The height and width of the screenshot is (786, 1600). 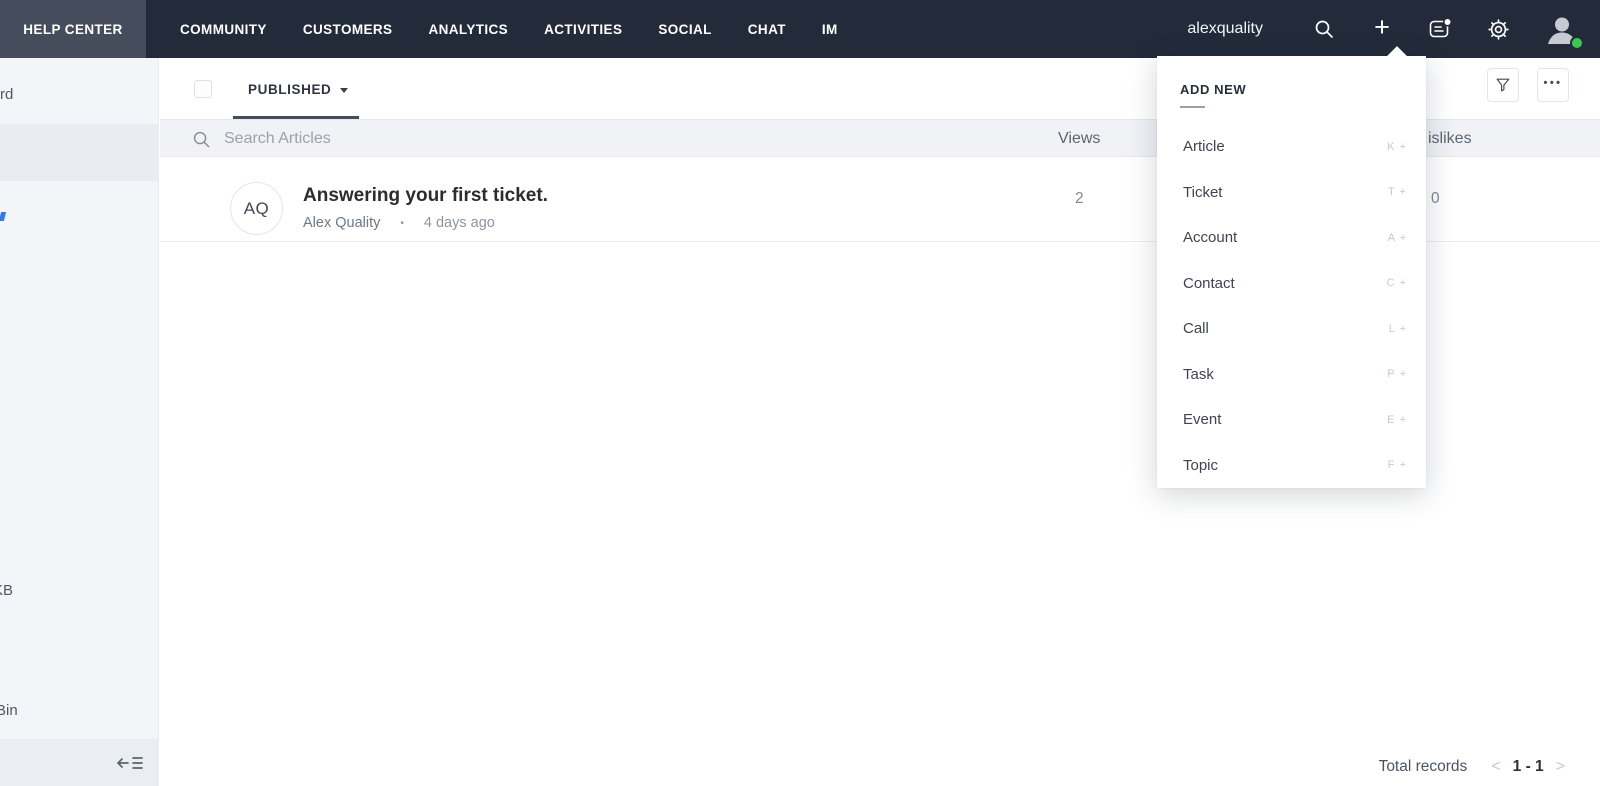 What do you see at coordinates (1397, 146) in the screenshot?
I see `menu-item-shortcut: K +` at bounding box center [1397, 146].